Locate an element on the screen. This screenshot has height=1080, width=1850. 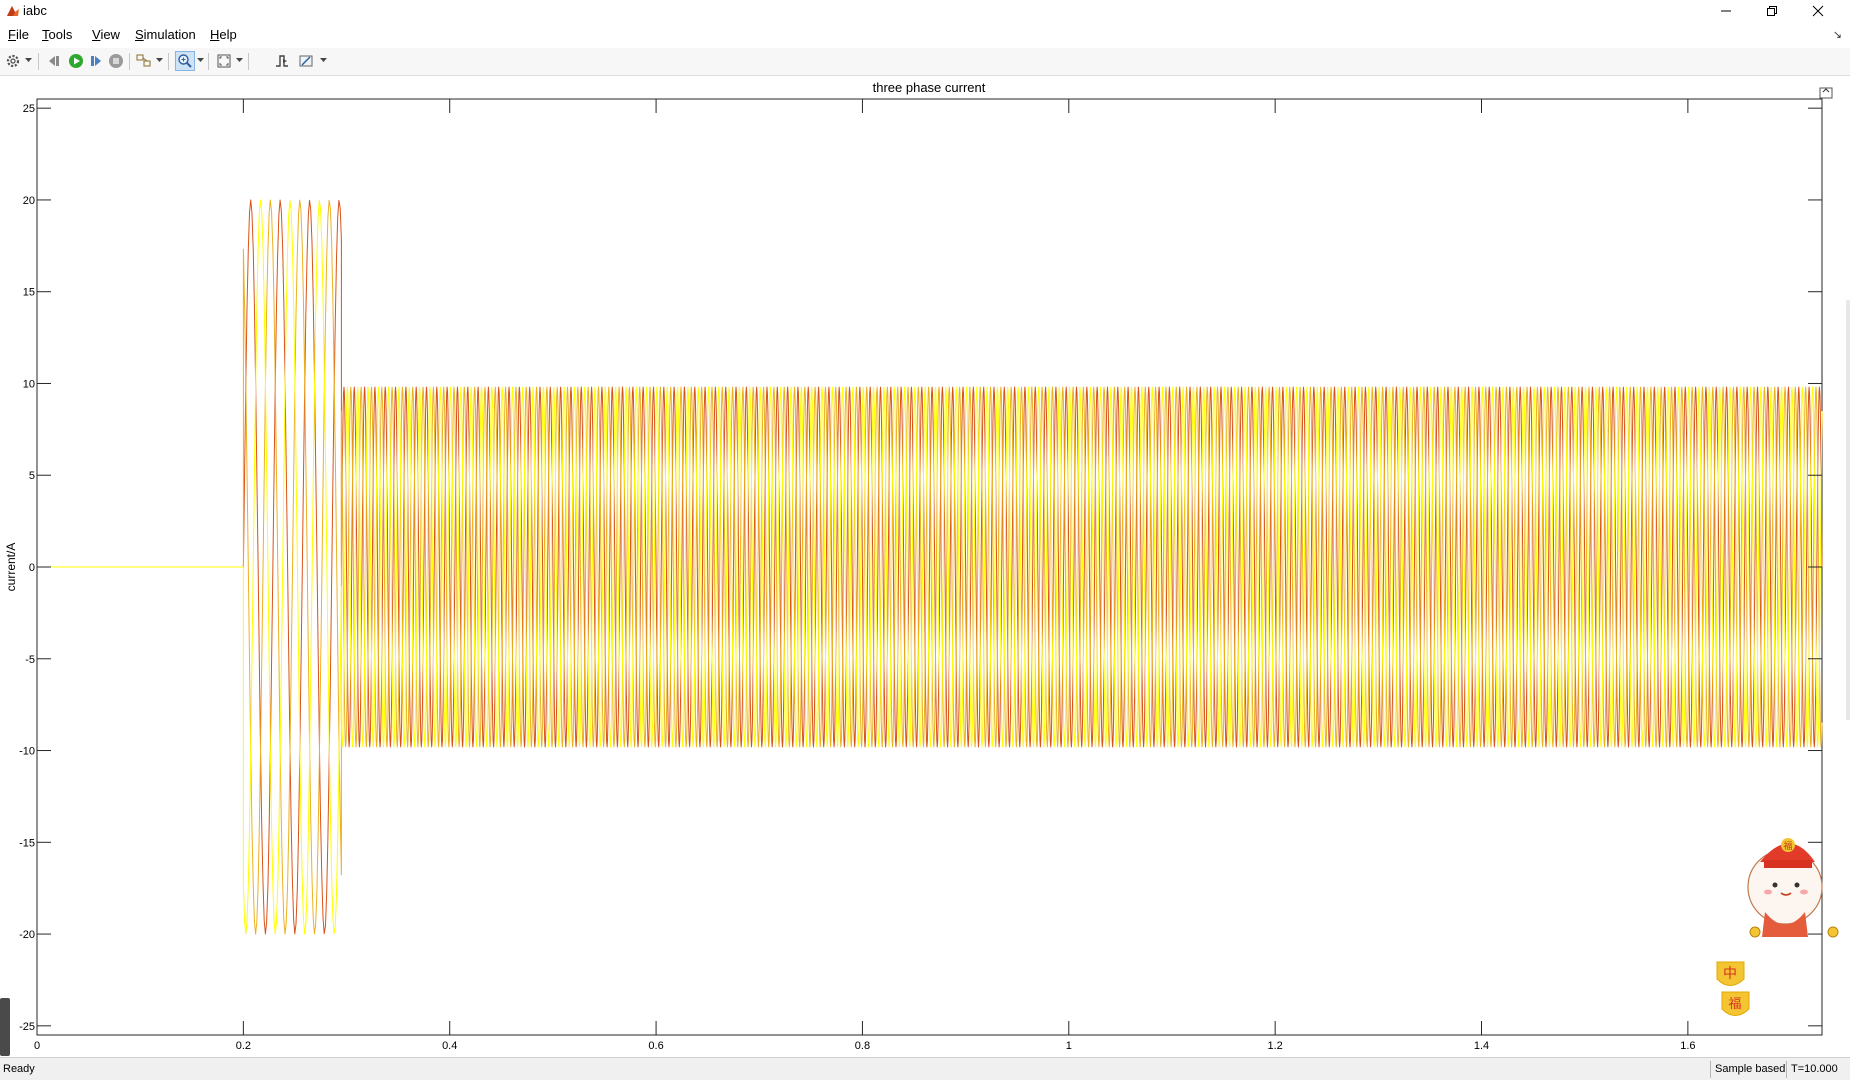
x-tick-label: 0.6 is located at coordinates (655, 1046).